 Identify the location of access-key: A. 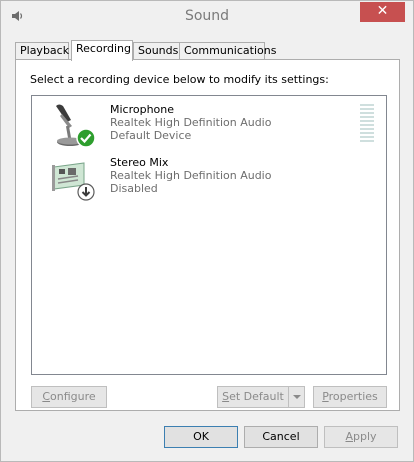
(349, 436).